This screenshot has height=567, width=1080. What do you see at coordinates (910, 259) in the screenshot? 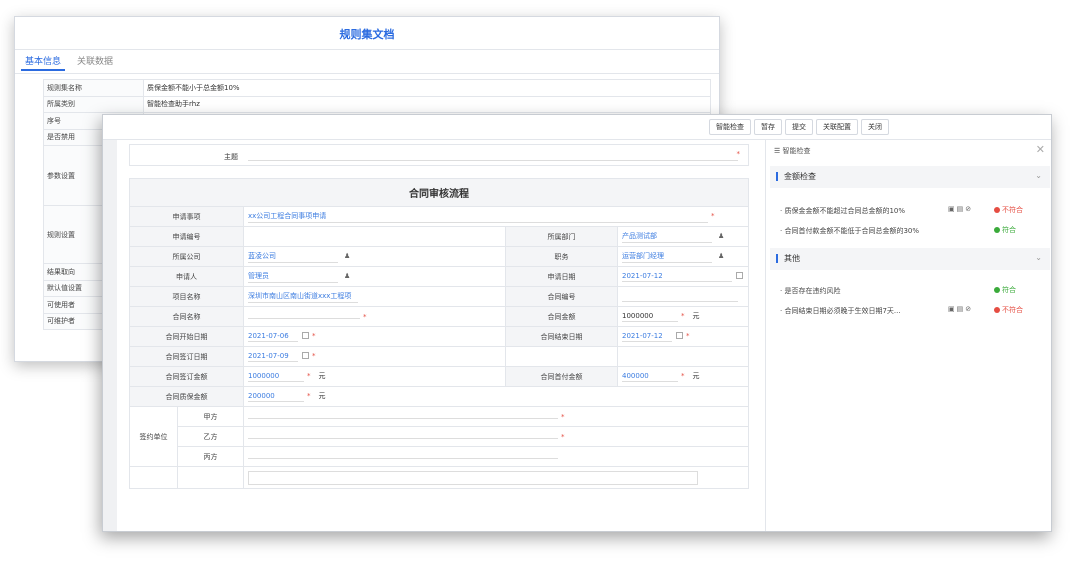
I see `section-other: 其他 ⌄` at bounding box center [910, 259].